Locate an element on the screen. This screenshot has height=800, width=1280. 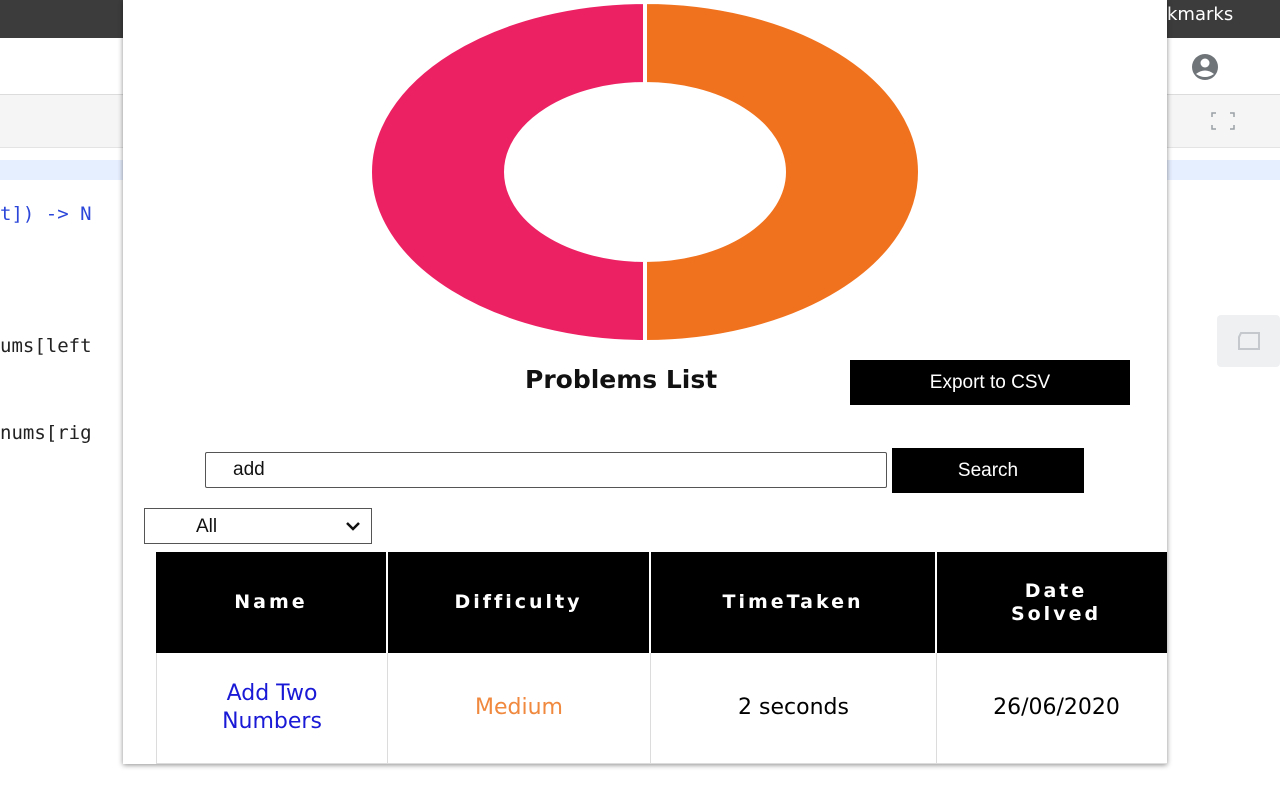
date-solved-value: 26/06/2020 is located at coordinates (1056, 707).